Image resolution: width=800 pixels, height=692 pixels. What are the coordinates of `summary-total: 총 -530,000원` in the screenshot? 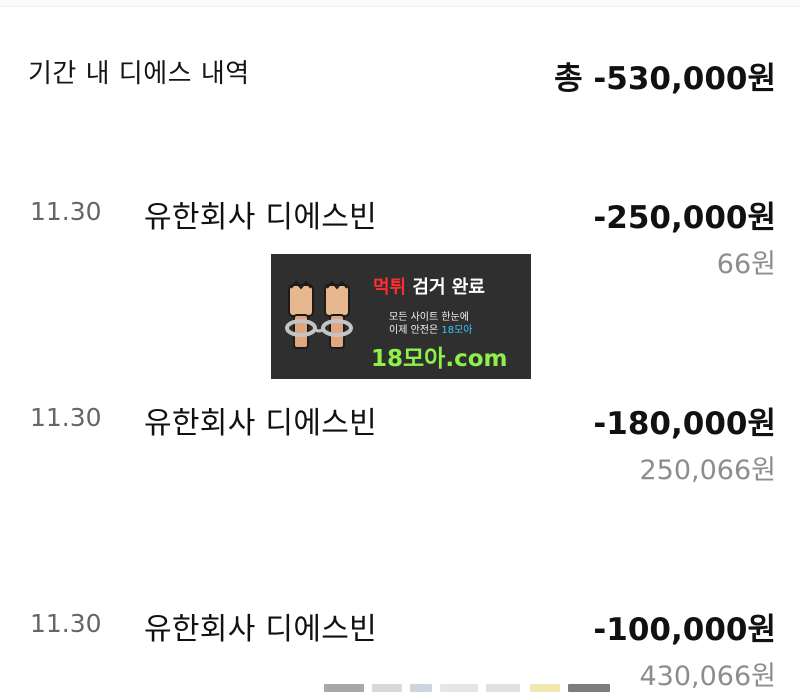 It's located at (665, 79).